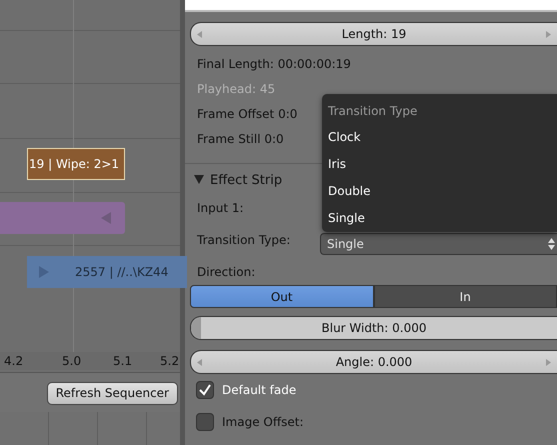 The height and width of the screenshot is (445, 557). Describe the element at coordinates (259, 390) in the screenshot. I see `checkbox-label: Default fade` at that location.